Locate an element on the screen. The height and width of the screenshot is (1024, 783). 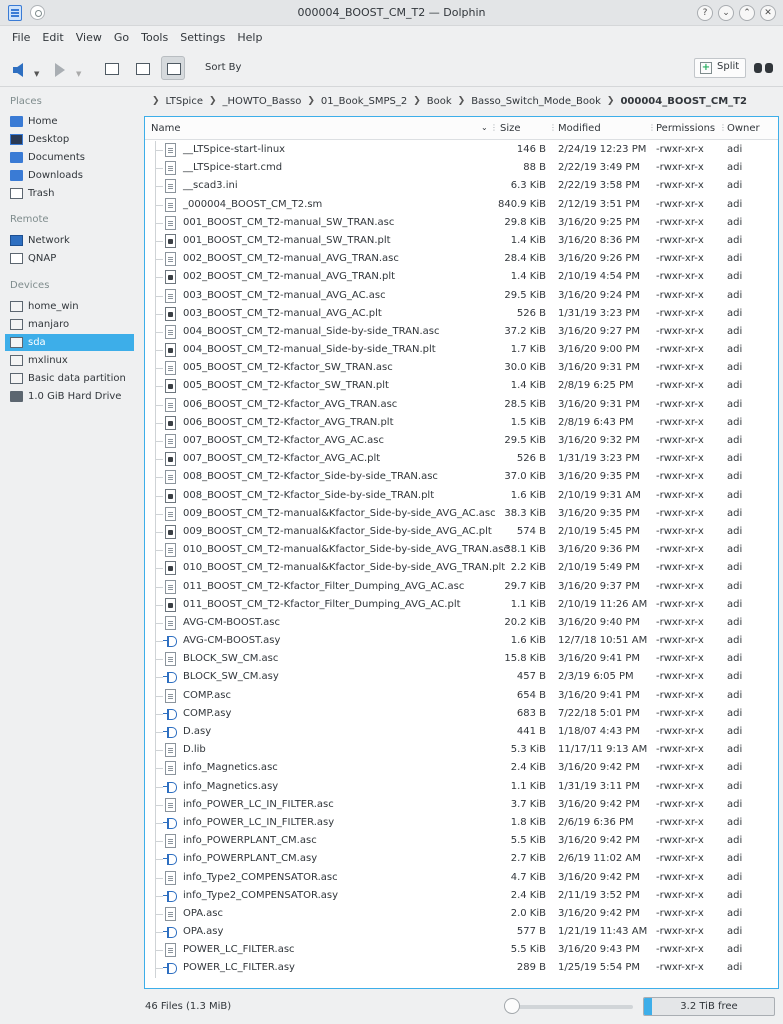
column-header-name: Name is located at coordinates (166, 128).